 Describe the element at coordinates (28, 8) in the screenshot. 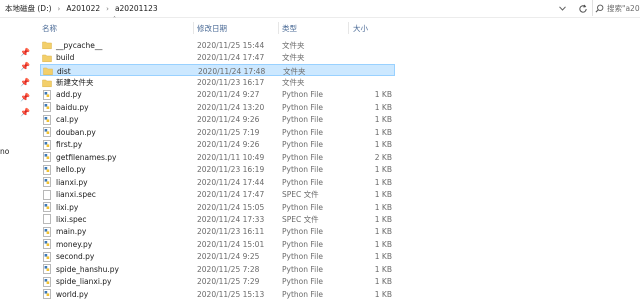

I see `breadcrumb-item-drive: 本地磁盘 (D:)` at that location.